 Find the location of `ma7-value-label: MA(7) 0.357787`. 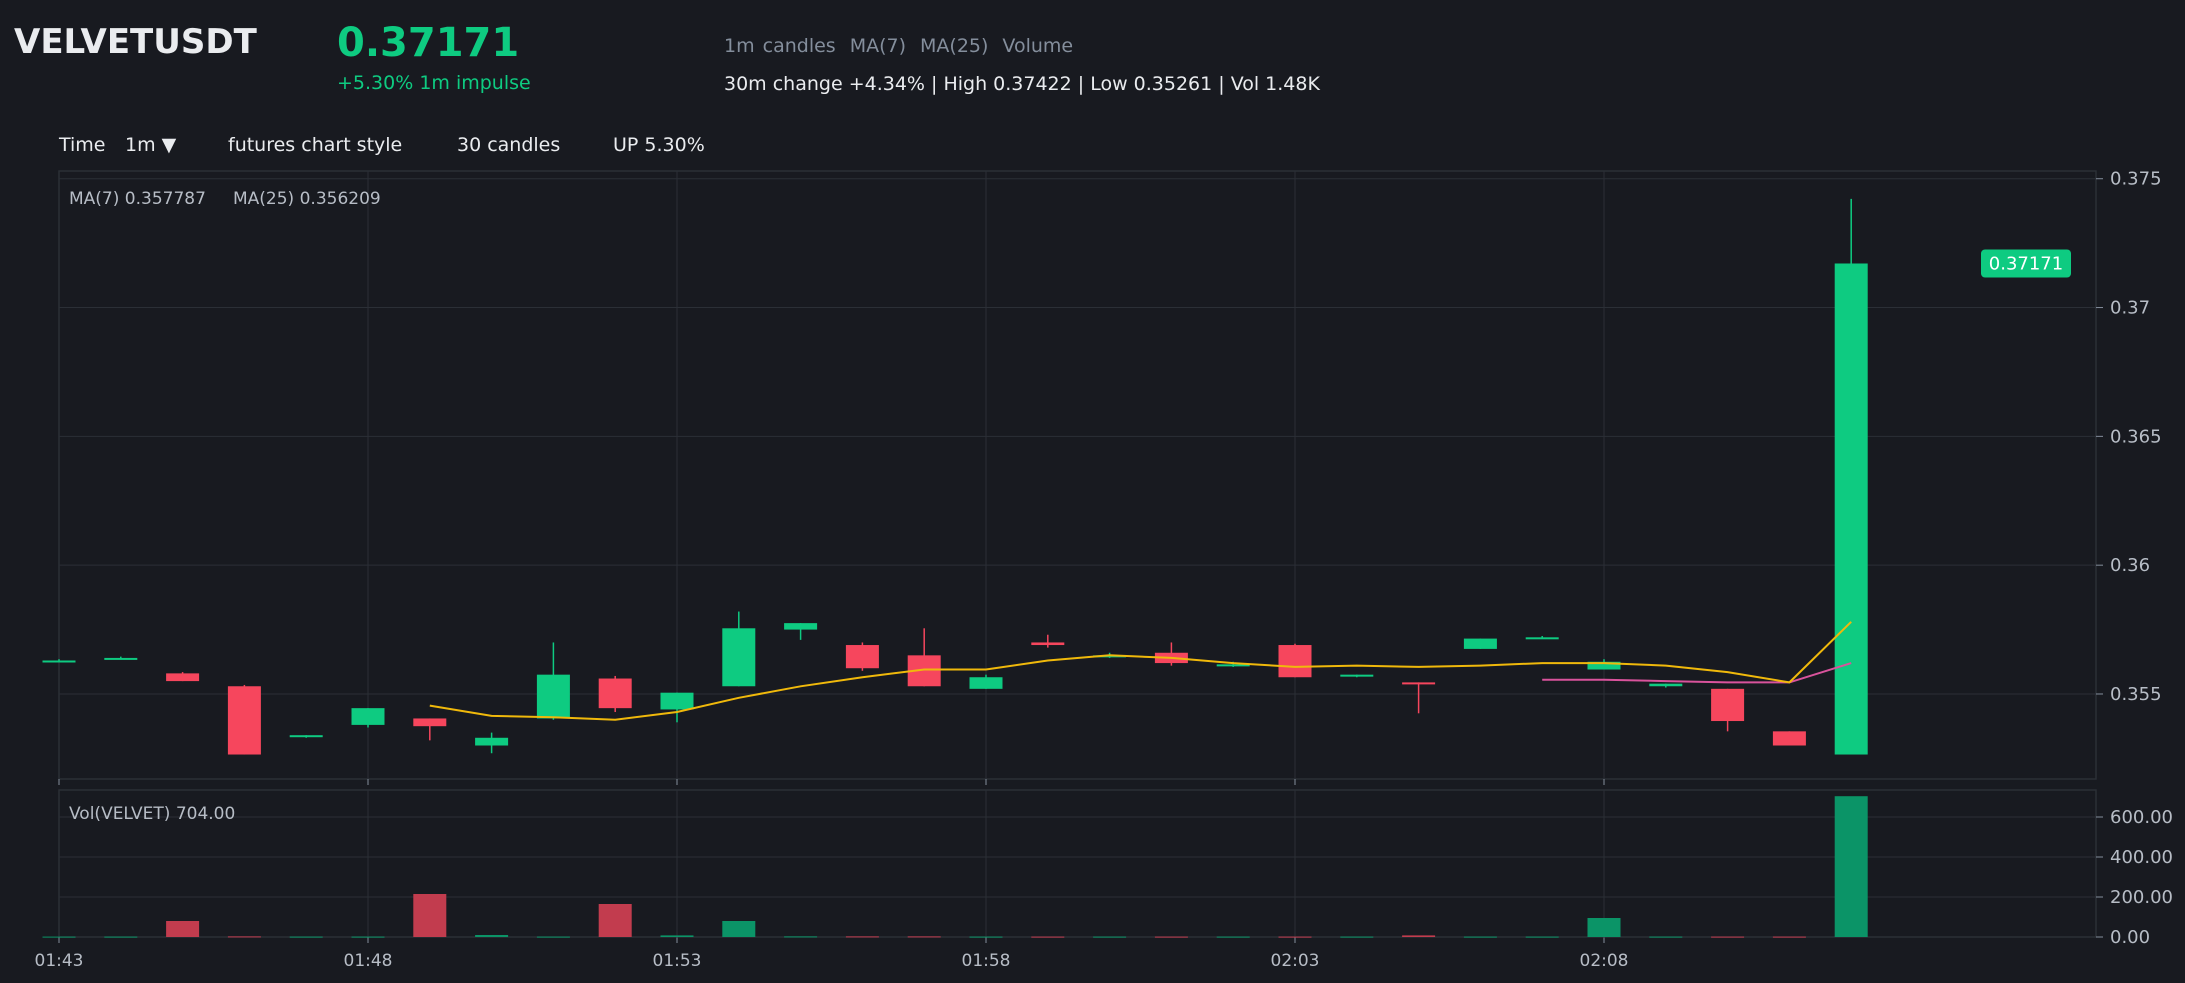

ma7-value-label: MA(7) 0.357787 is located at coordinates (137, 199).